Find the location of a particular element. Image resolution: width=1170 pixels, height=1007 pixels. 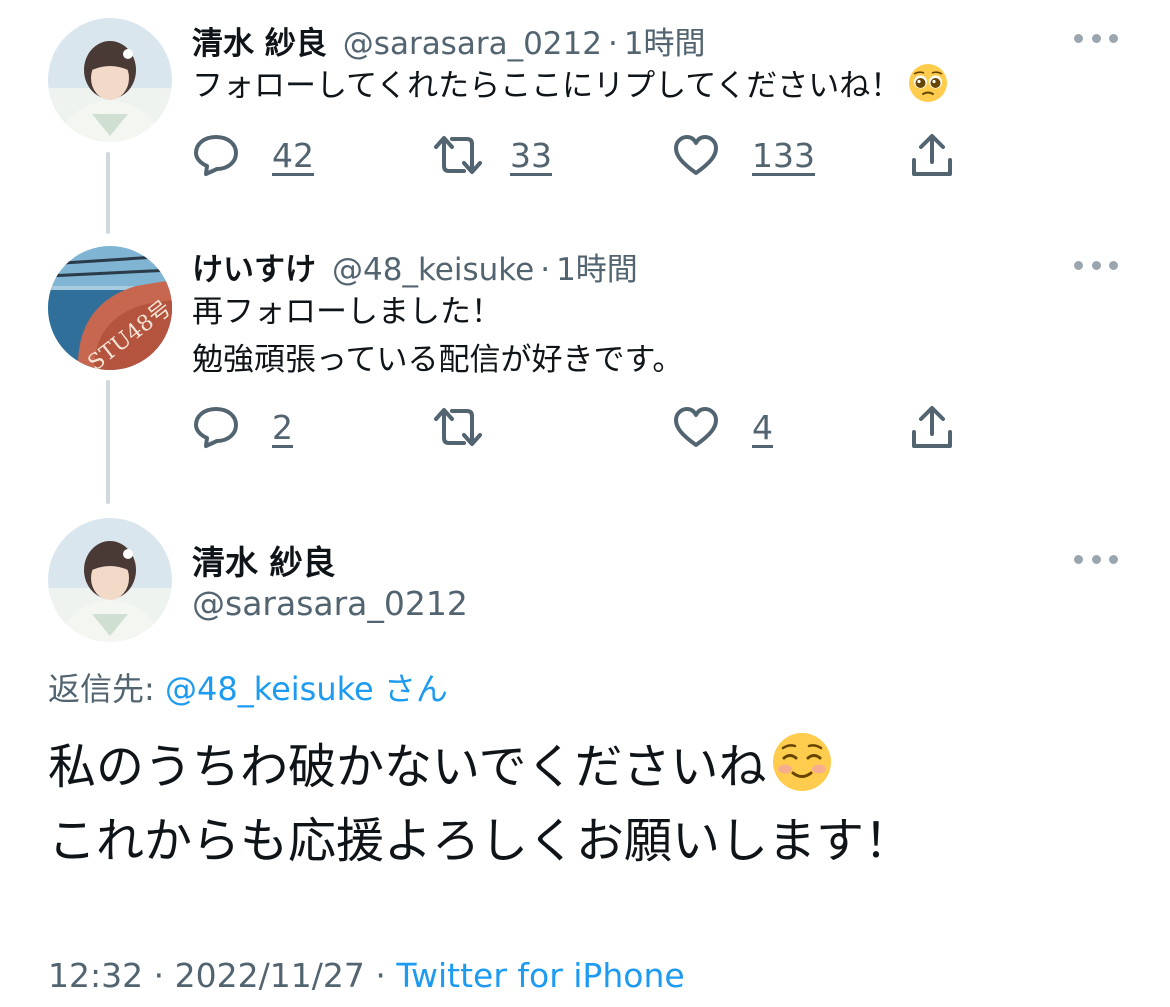

tweet-meta: 12:32 · 2022/11/27 · Twitter for iPhone is located at coordinates (366, 975).